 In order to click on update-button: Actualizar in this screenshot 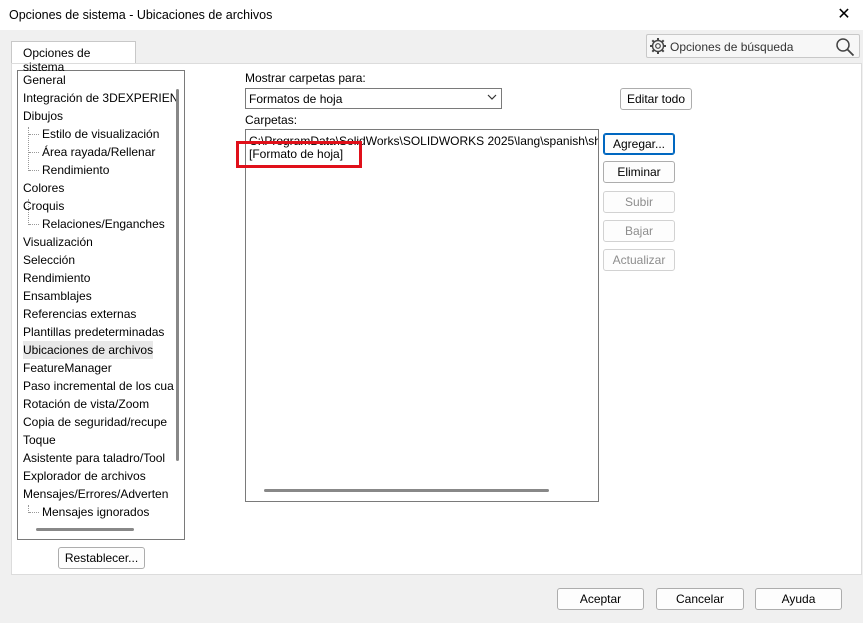, I will do `click(639, 260)`.